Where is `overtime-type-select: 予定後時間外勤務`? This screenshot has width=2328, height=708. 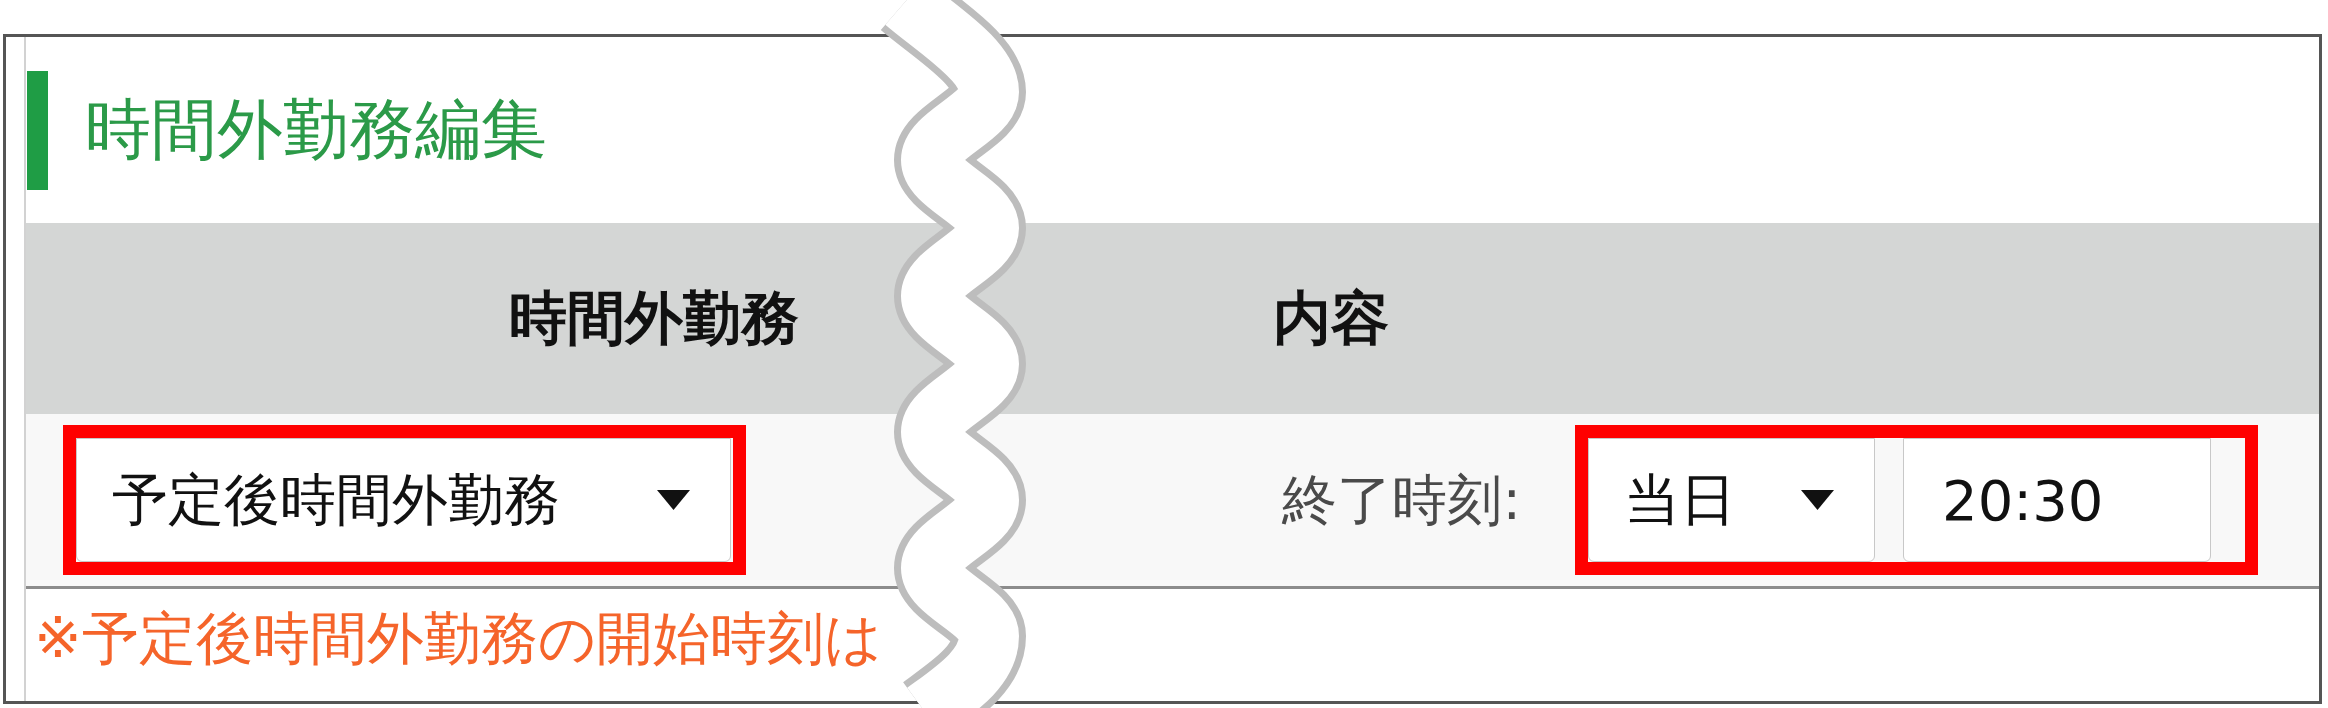
overtime-type-select: 予定後時間外勤務 is located at coordinates (403, 500).